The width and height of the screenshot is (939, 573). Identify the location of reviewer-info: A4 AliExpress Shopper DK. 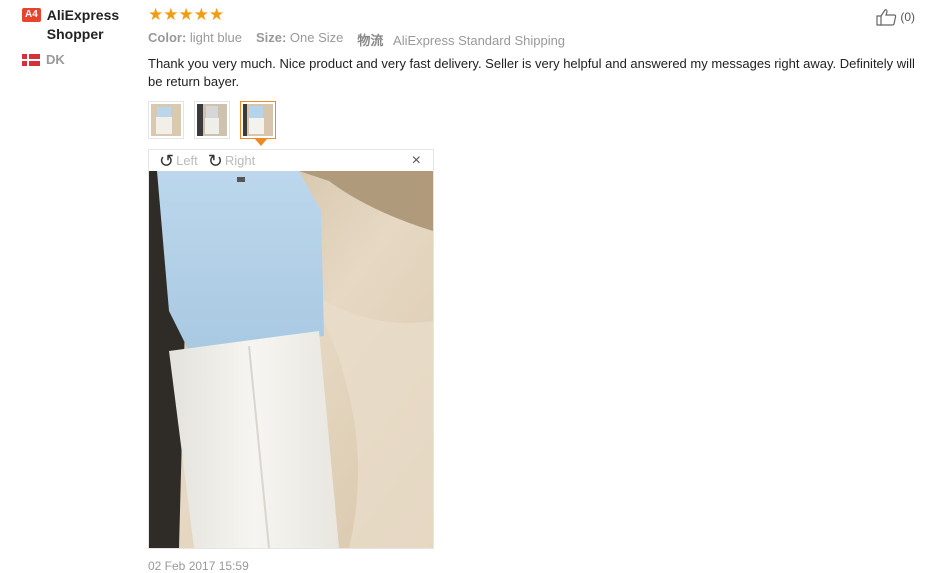
(82, 36).